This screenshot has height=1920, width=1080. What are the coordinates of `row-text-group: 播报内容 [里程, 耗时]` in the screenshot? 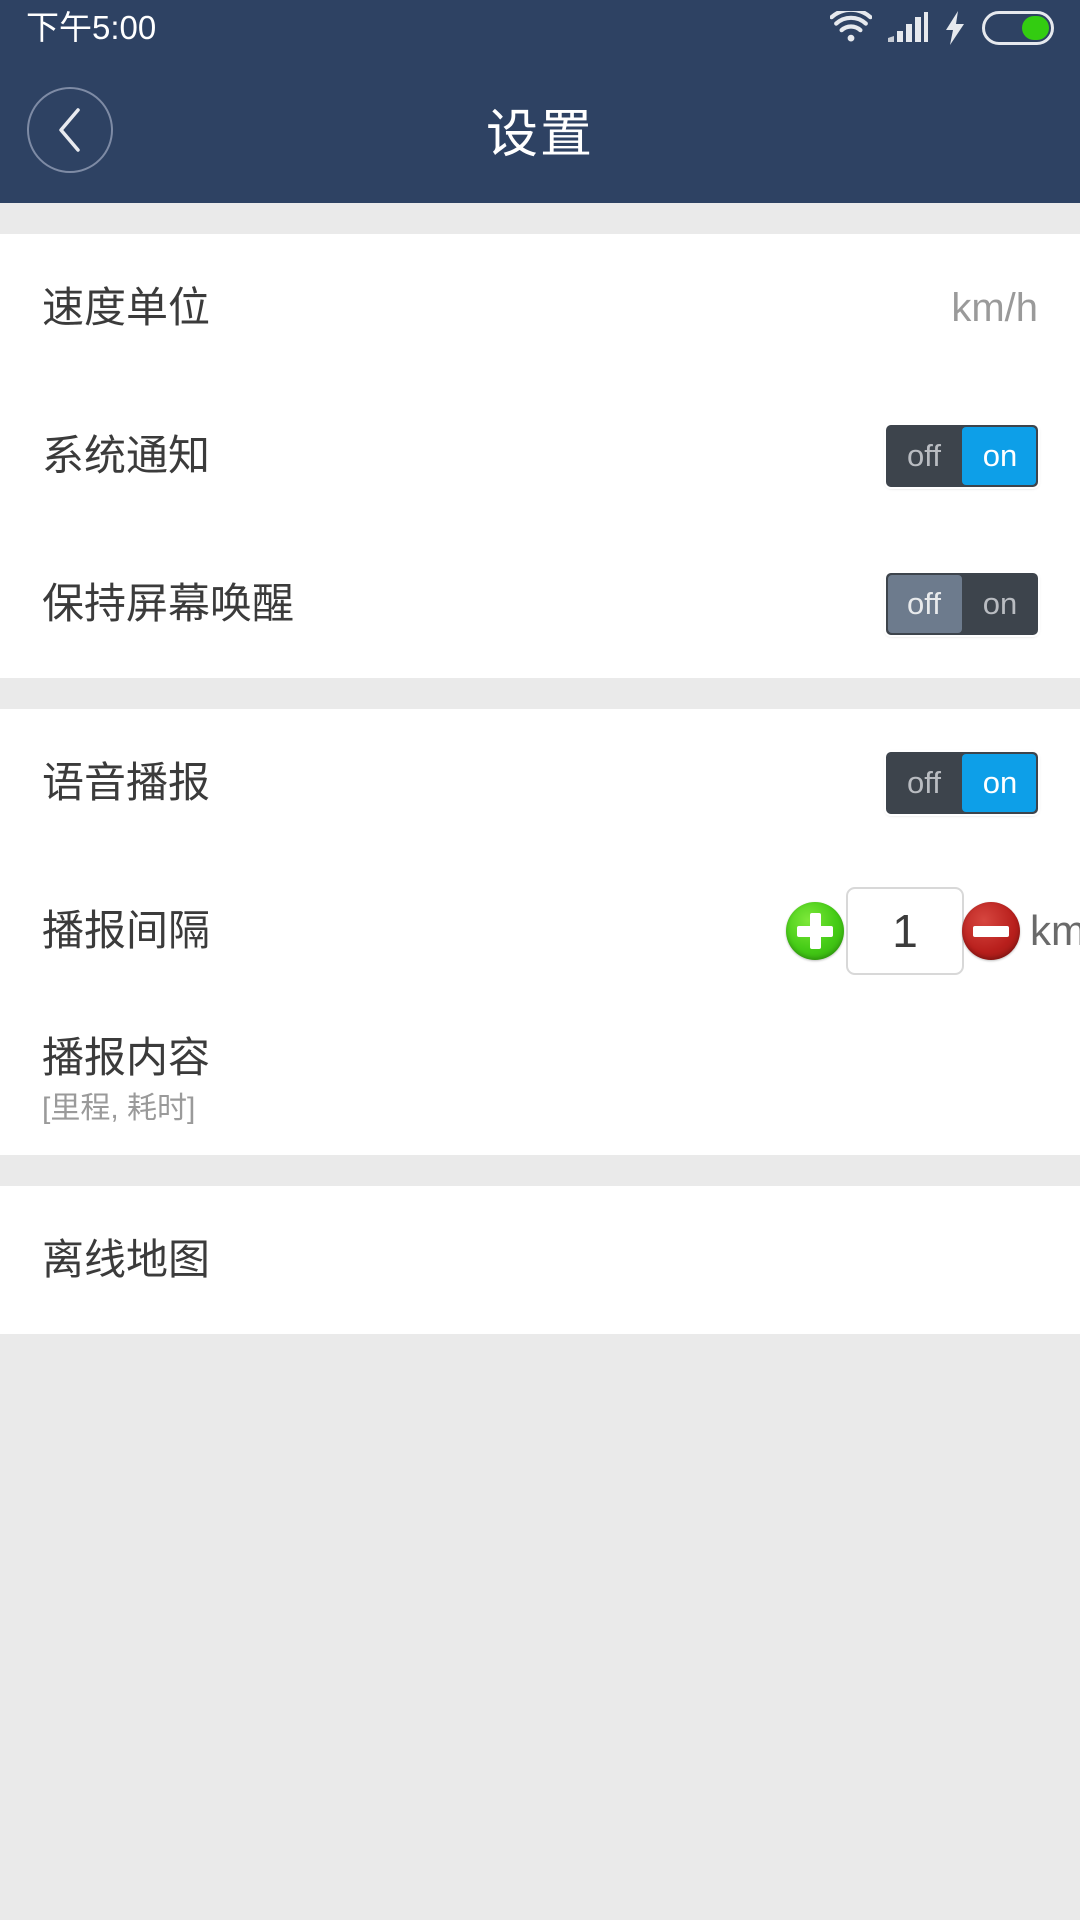 It's located at (126, 1080).